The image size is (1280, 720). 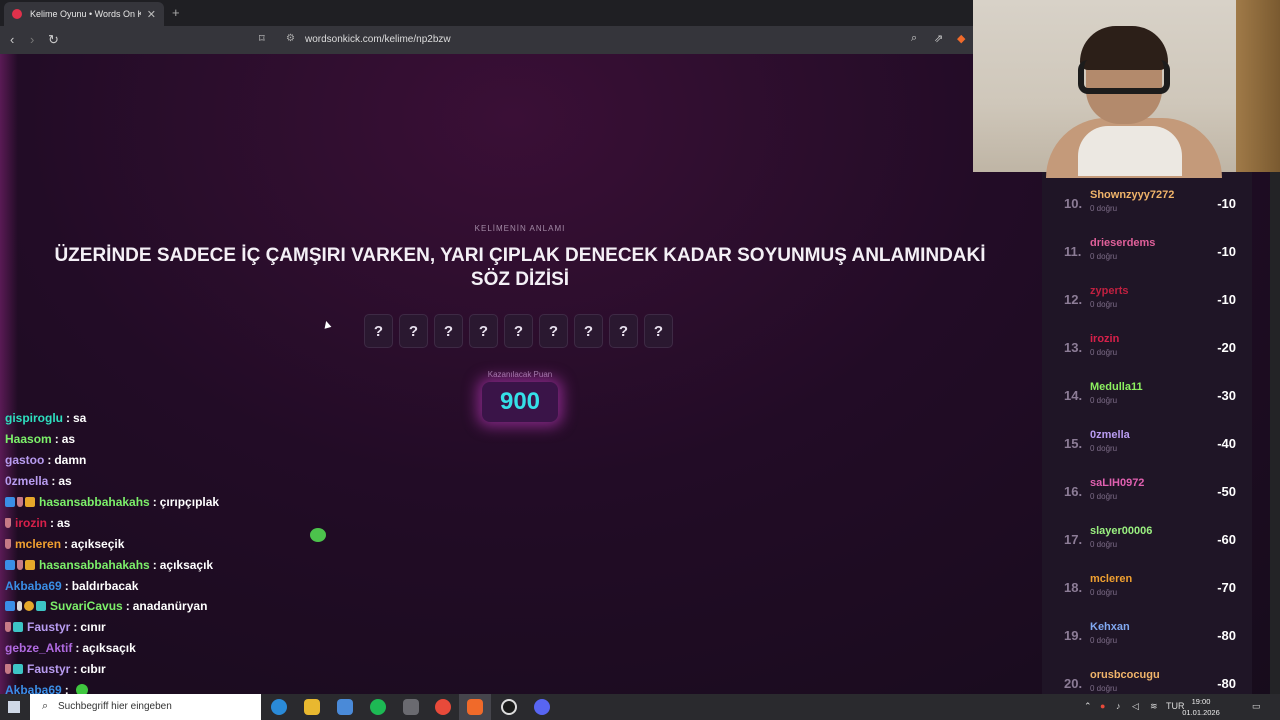 What do you see at coordinates (1102, 706) in the screenshot?
I see `tray-record-icon: ●` at bounding box center [1102, 706].